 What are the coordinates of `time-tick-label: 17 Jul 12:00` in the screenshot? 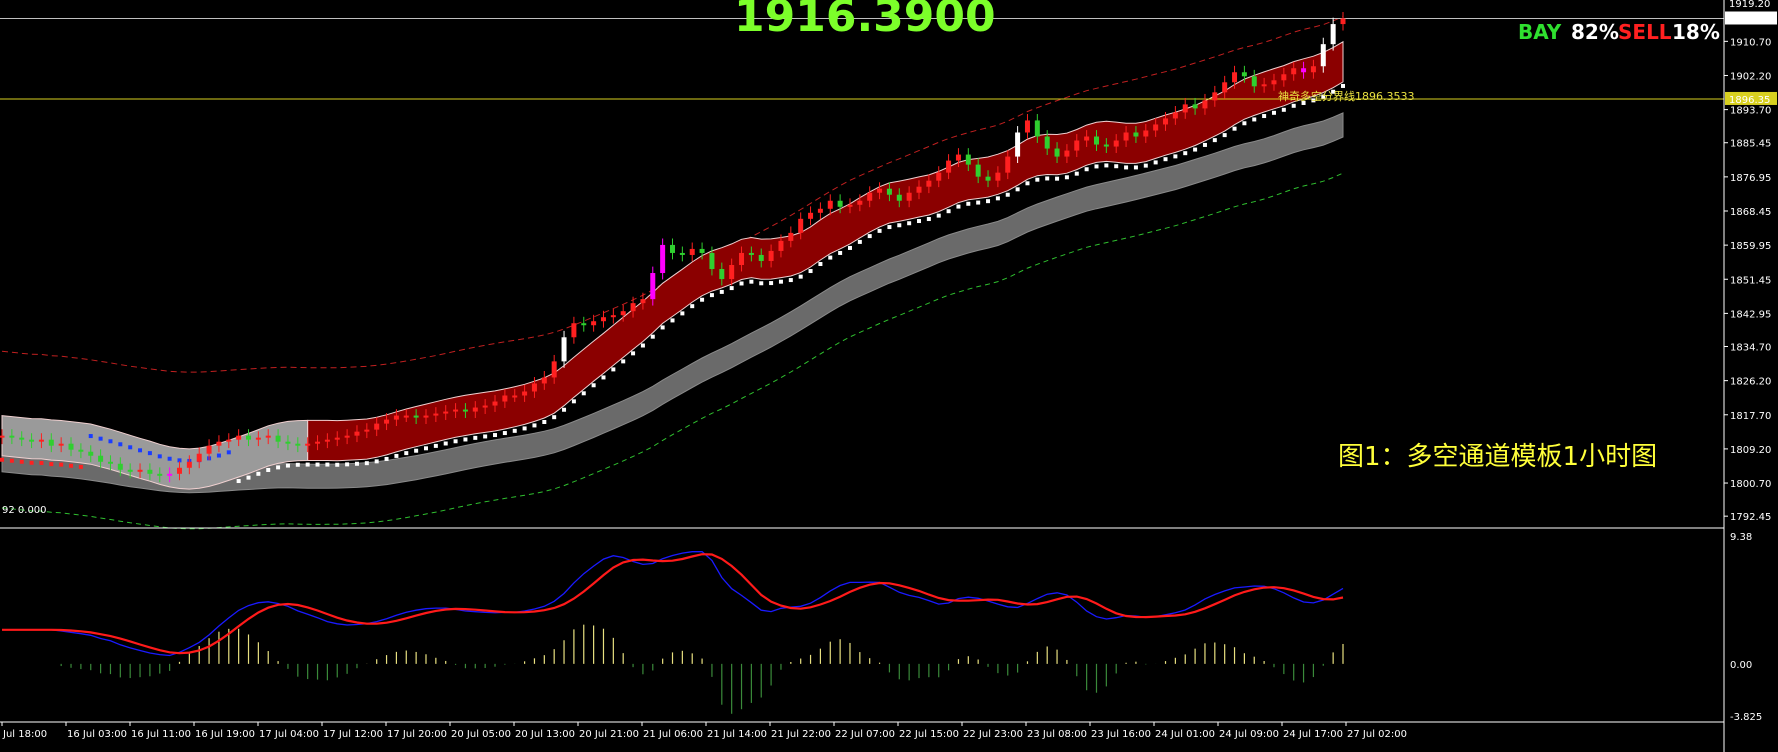 It's located at (353, 734).